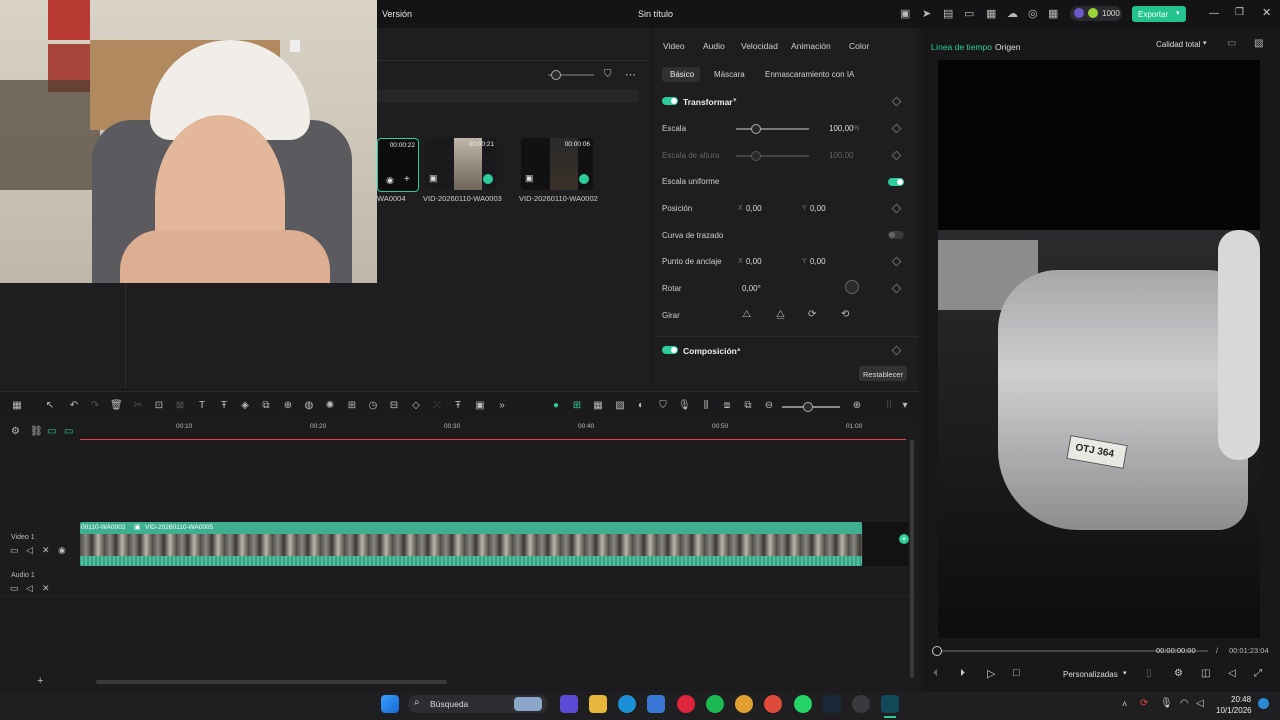 The image size is (1280, 720). Describe the element at coordinates (670, 350) in the screenshot. I see `composition-toggle` at that location.